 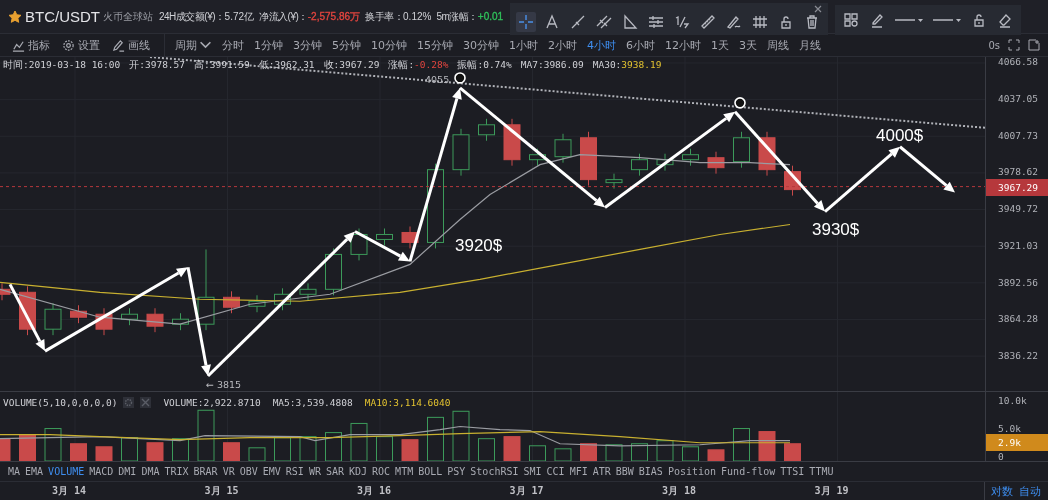 I want to click on period-dropdown: 周期, so click(x=193, y=45).